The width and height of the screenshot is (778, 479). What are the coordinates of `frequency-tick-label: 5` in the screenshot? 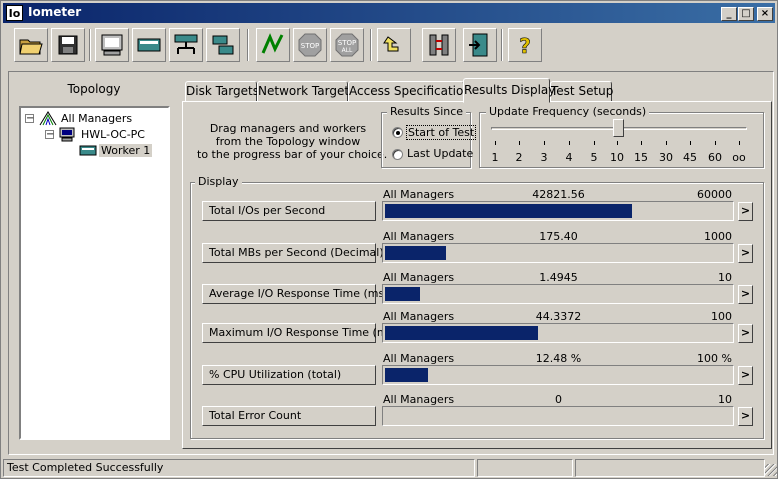 It's located at (594, 157).